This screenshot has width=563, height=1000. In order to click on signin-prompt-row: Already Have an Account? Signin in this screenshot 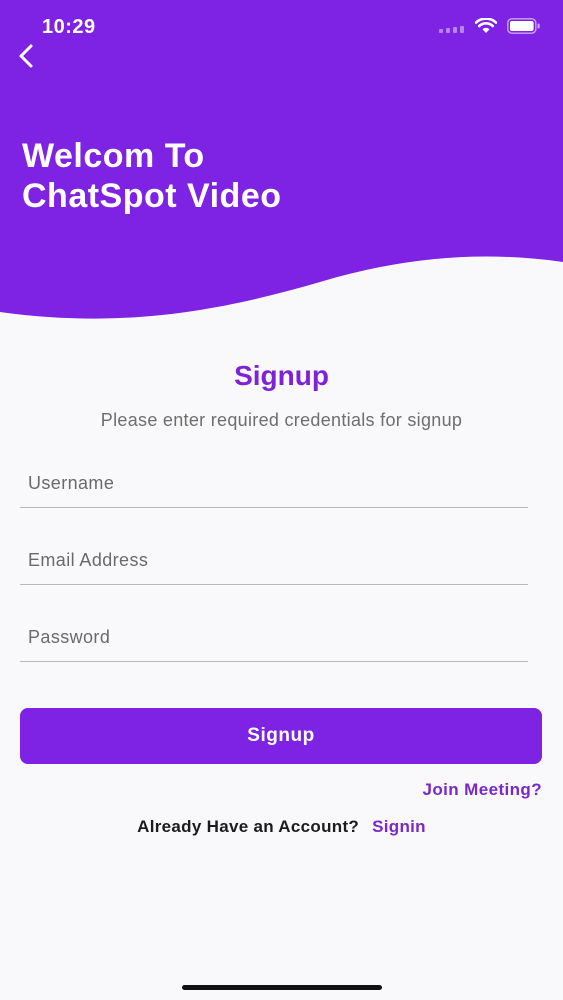, I will do `click(281, 827)`.